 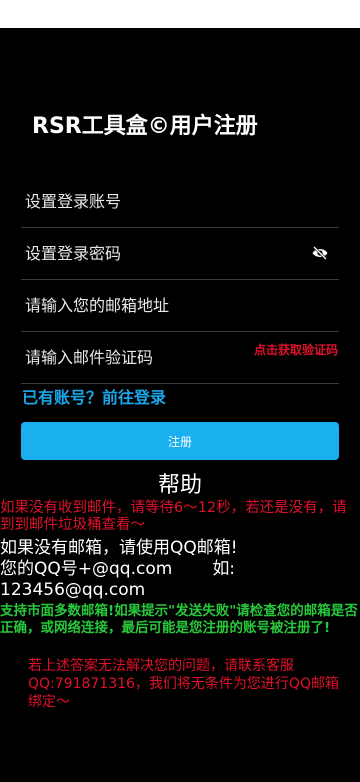 What do you see at coordinates (179, 485) in the screenshot?
I see `help-title: 帮助` at bounding box center [179, 485].